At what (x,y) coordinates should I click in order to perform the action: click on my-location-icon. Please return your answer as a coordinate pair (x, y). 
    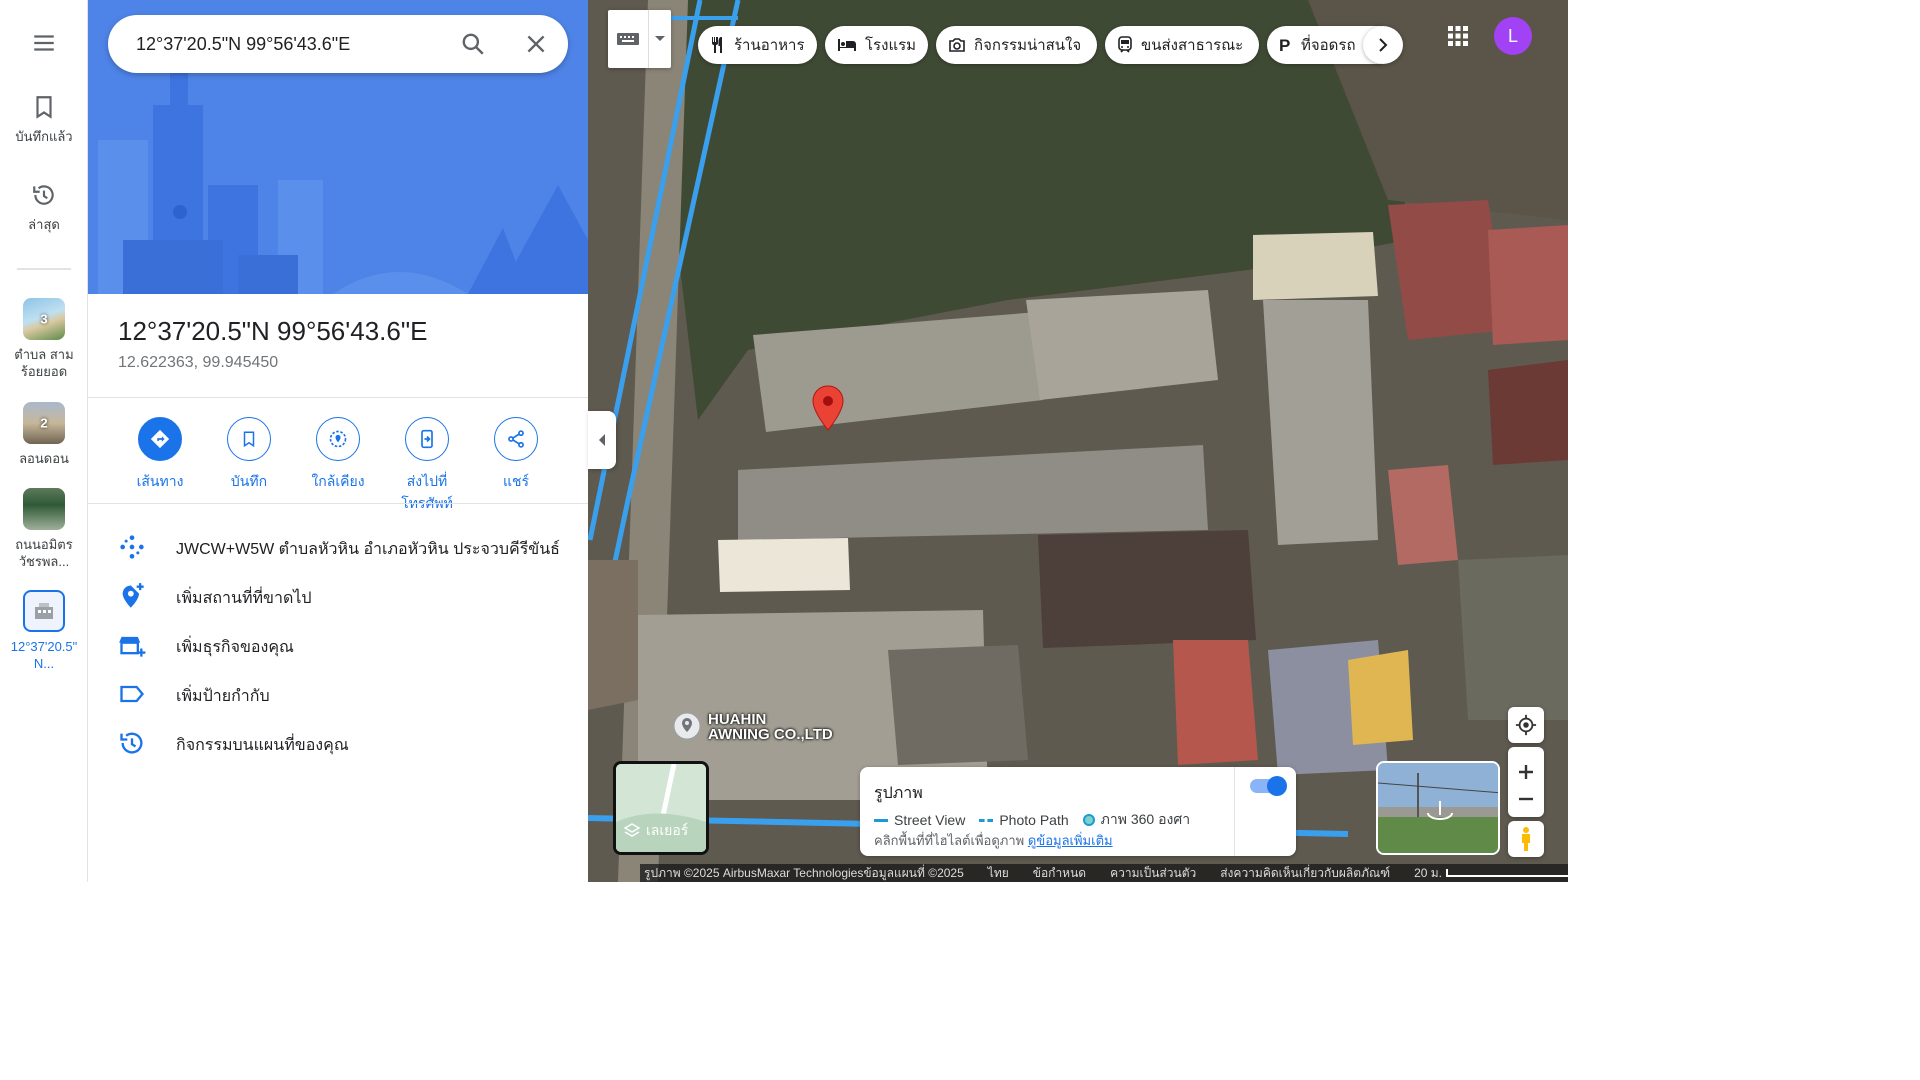
    Looking at the image, I should click on (1526, 725).